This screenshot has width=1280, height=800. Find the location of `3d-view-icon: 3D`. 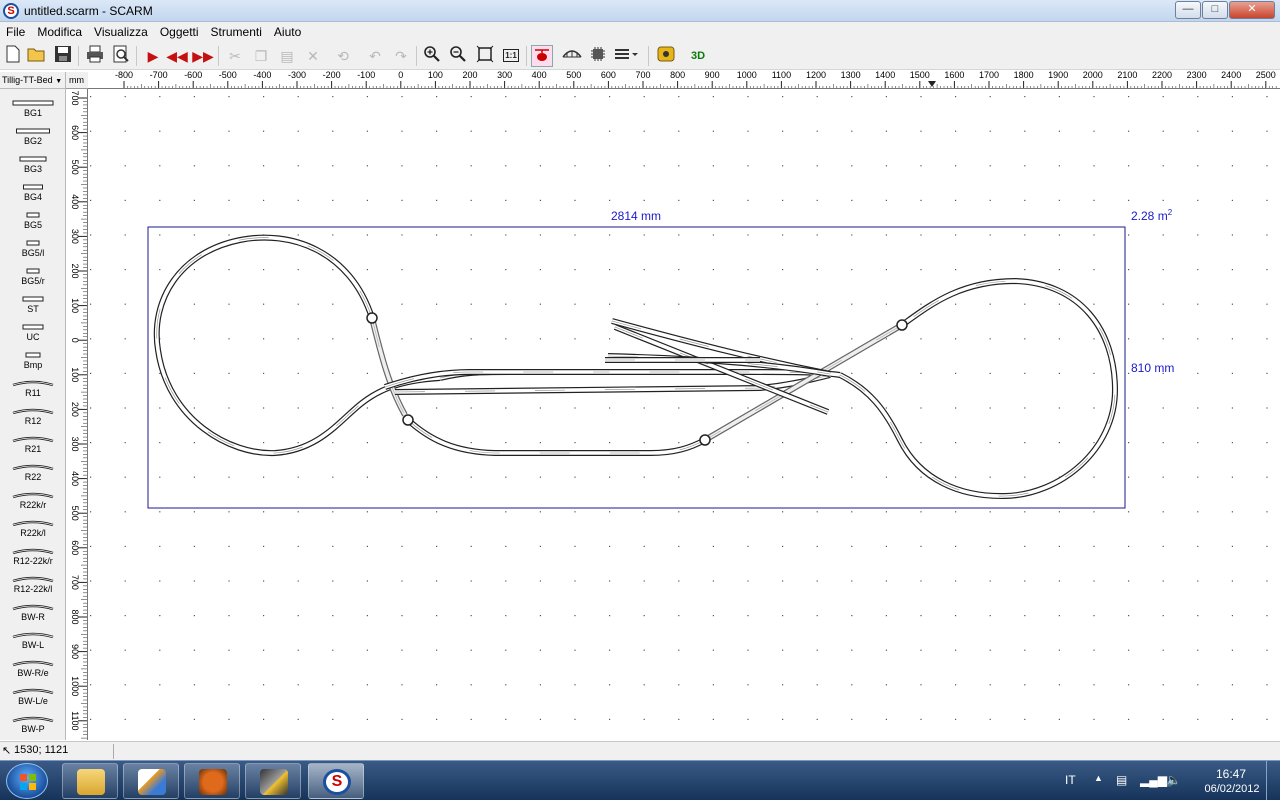

3d-view-icon: 3D is located at coordinates (698, 56).